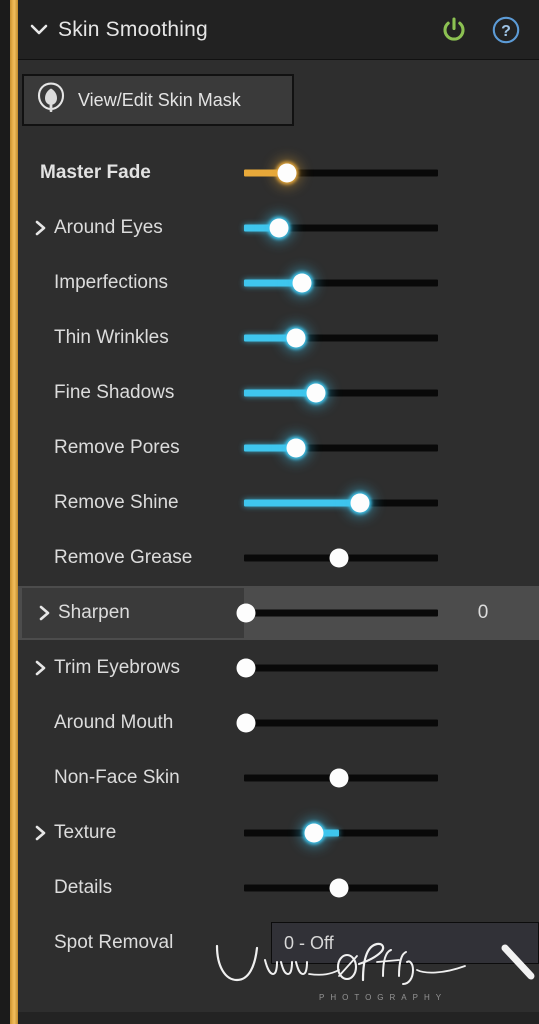 This screenshot has width=539, height=1024. I want to click on page-title: Skin Smoothing, so click(133, 29).